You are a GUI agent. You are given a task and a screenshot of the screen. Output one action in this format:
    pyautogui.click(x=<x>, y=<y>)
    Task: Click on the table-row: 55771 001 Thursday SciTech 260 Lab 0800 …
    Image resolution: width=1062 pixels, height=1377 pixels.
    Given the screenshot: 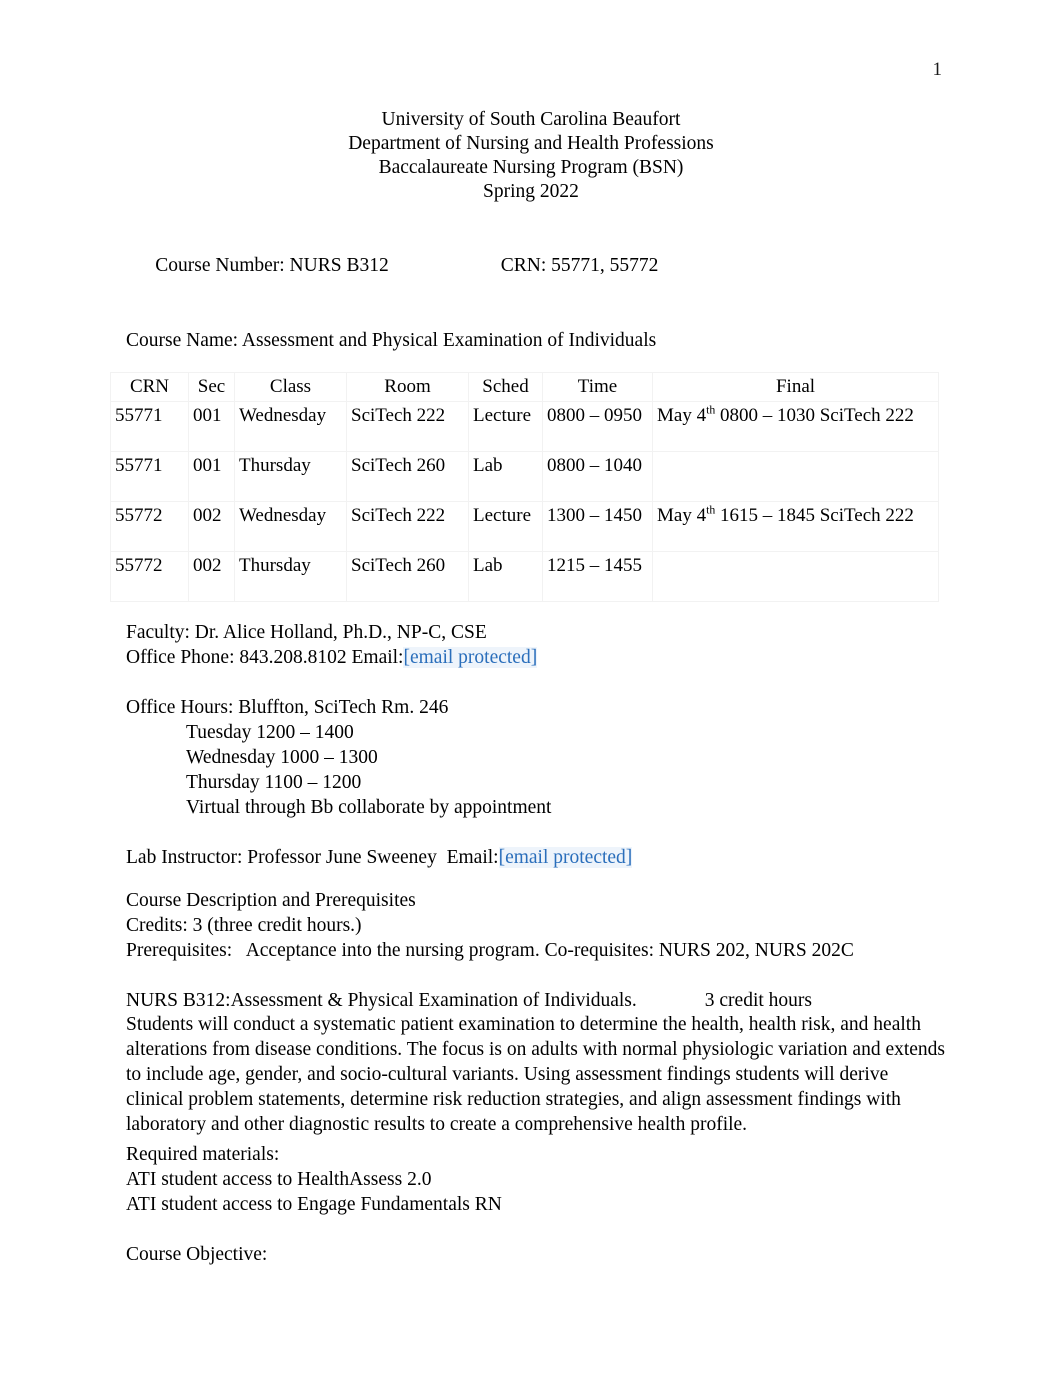 What is the action you would take?
    pyautogui.click(x=524, y=476)
    